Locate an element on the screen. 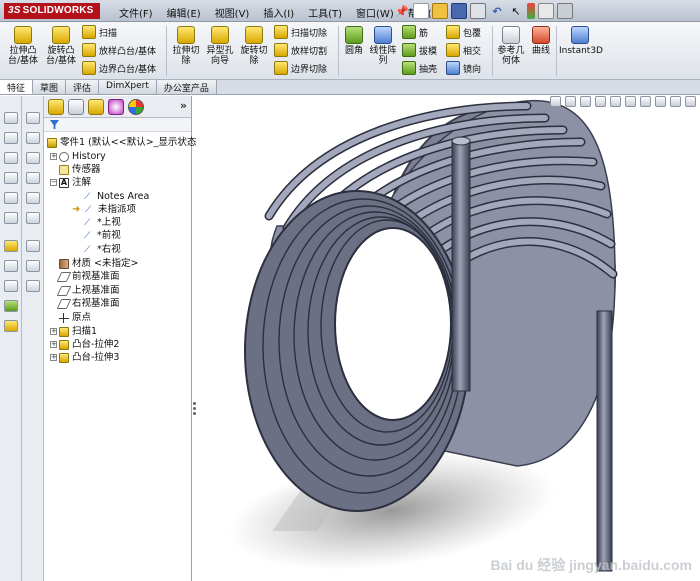 This screenshot has height=581, width=700. sweep-cut-button: 扫描切除 is located at coordinates (300, 32).